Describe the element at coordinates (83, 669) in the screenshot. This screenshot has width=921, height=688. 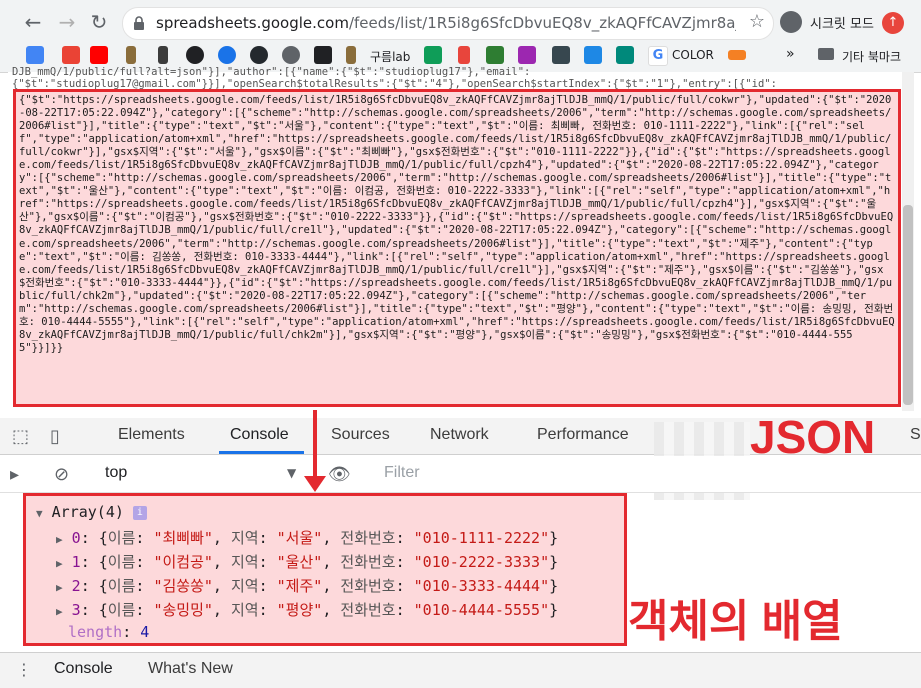
I see `drawer-tab-console: Console` at that location.